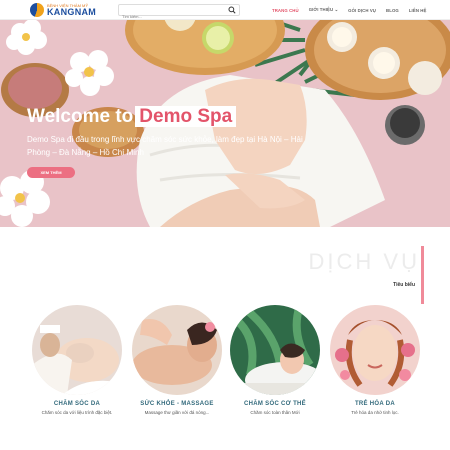 This screenshot has height=450, width=450. Describe the element at coordinates (375, 404) in the screenshot. I see `service-name: TRẺ HÓA DA` at that location.